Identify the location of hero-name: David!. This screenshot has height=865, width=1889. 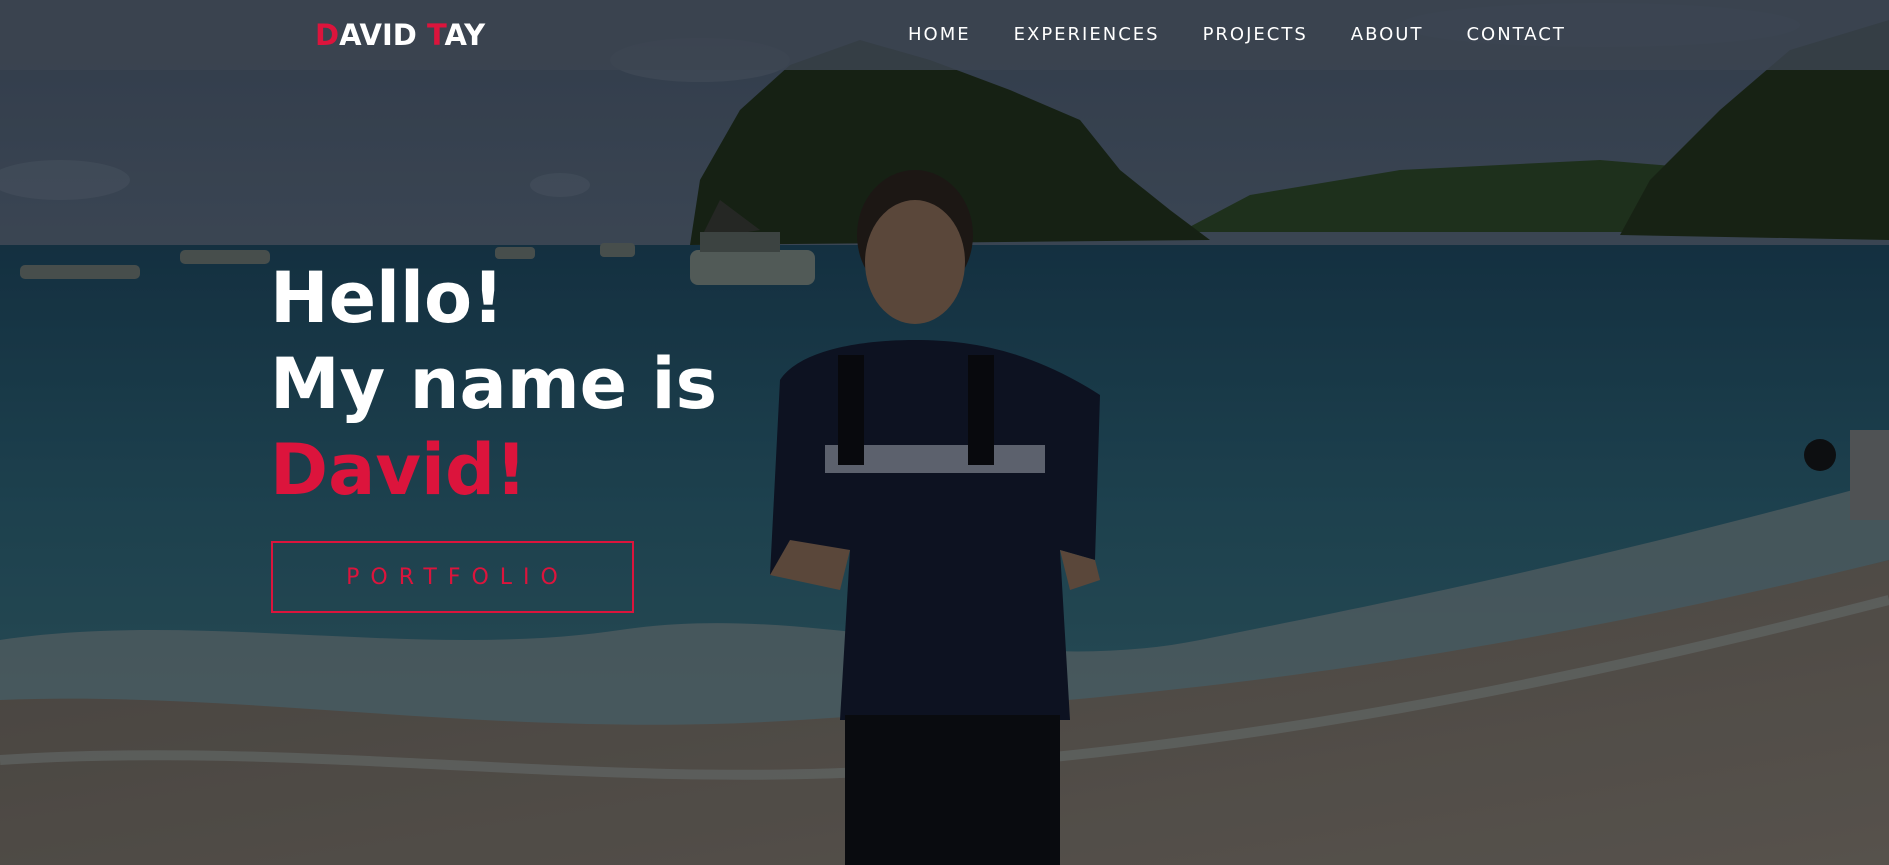
(398, 470).